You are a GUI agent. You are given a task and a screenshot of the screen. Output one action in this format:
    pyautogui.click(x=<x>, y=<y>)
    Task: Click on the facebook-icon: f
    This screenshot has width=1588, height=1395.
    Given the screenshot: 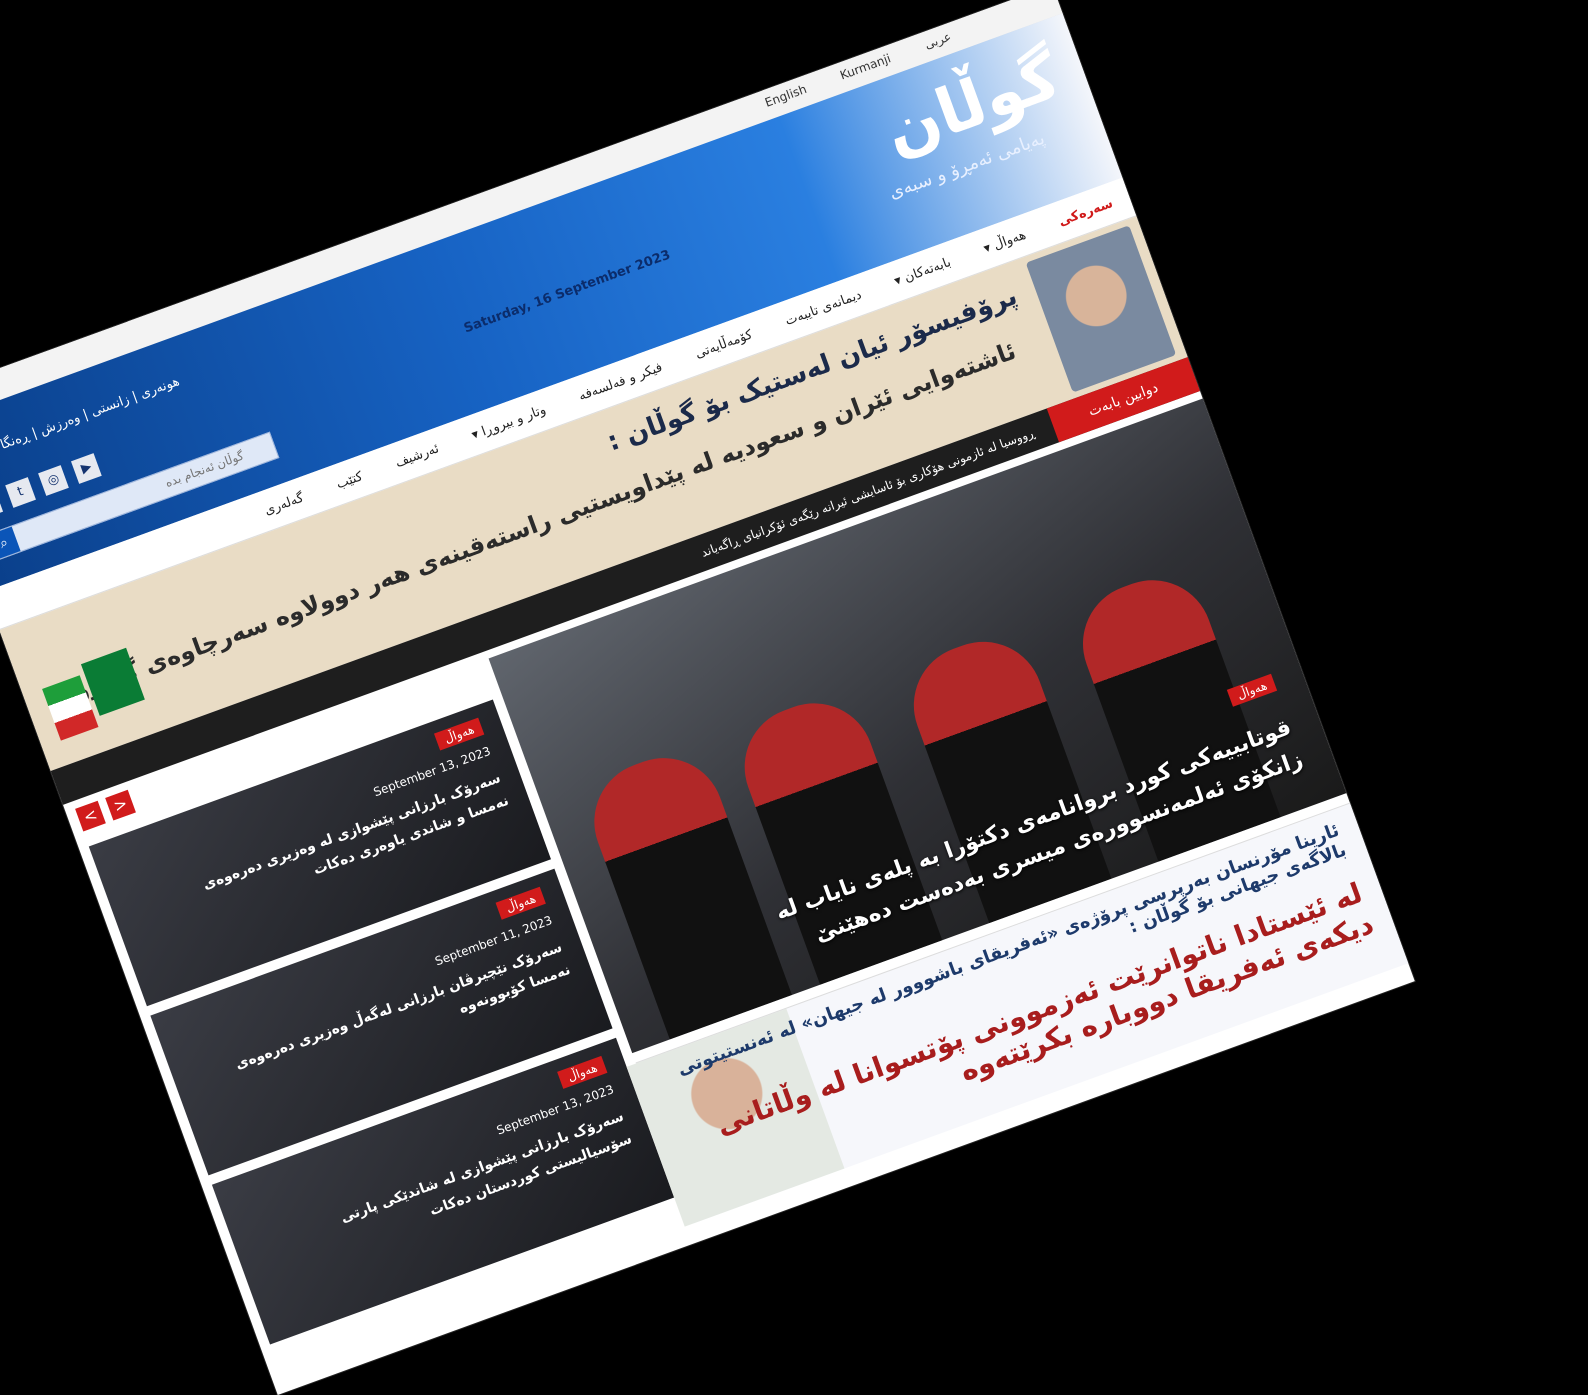 What is the action you would take?
    pyautogui.click(x=2, y=504)
    